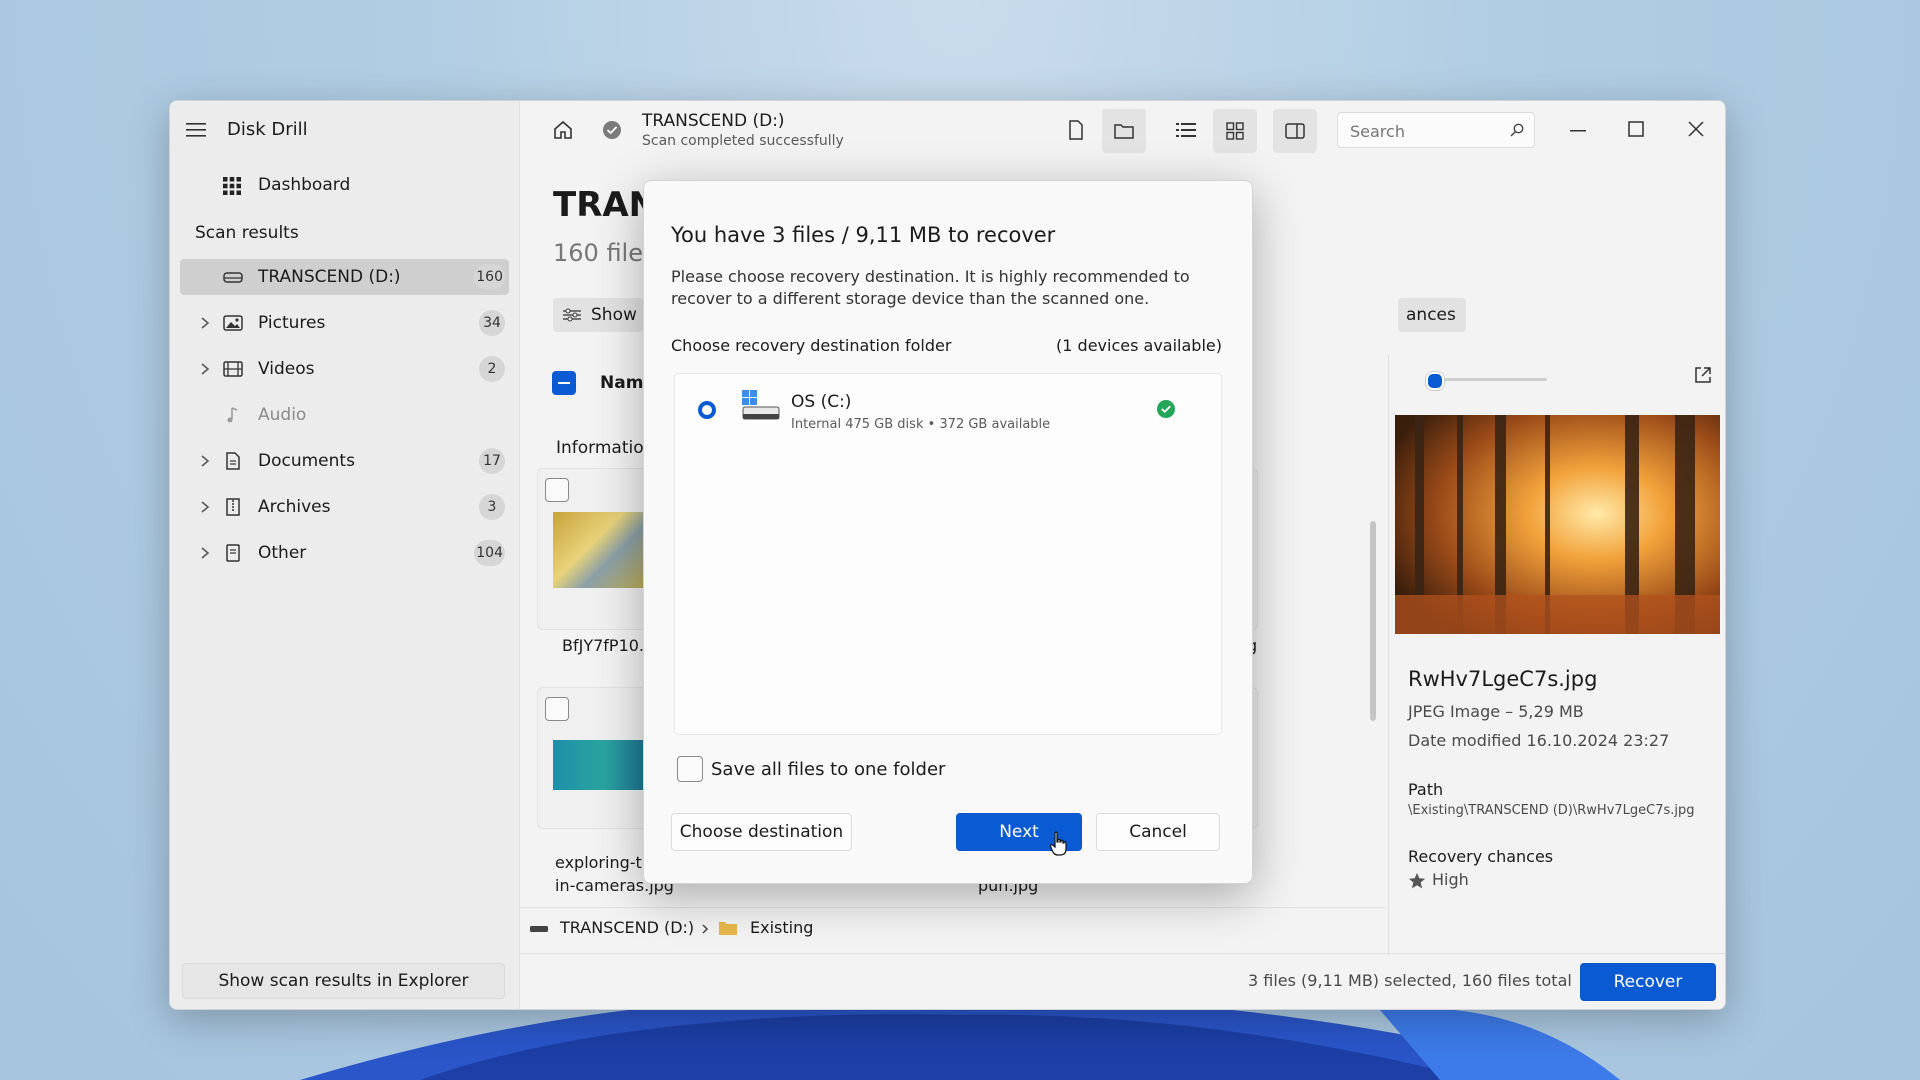  Describe the element at coordinates (294, 507) in the screenshot. I see `sidebar-item-label: Archives` at that location.